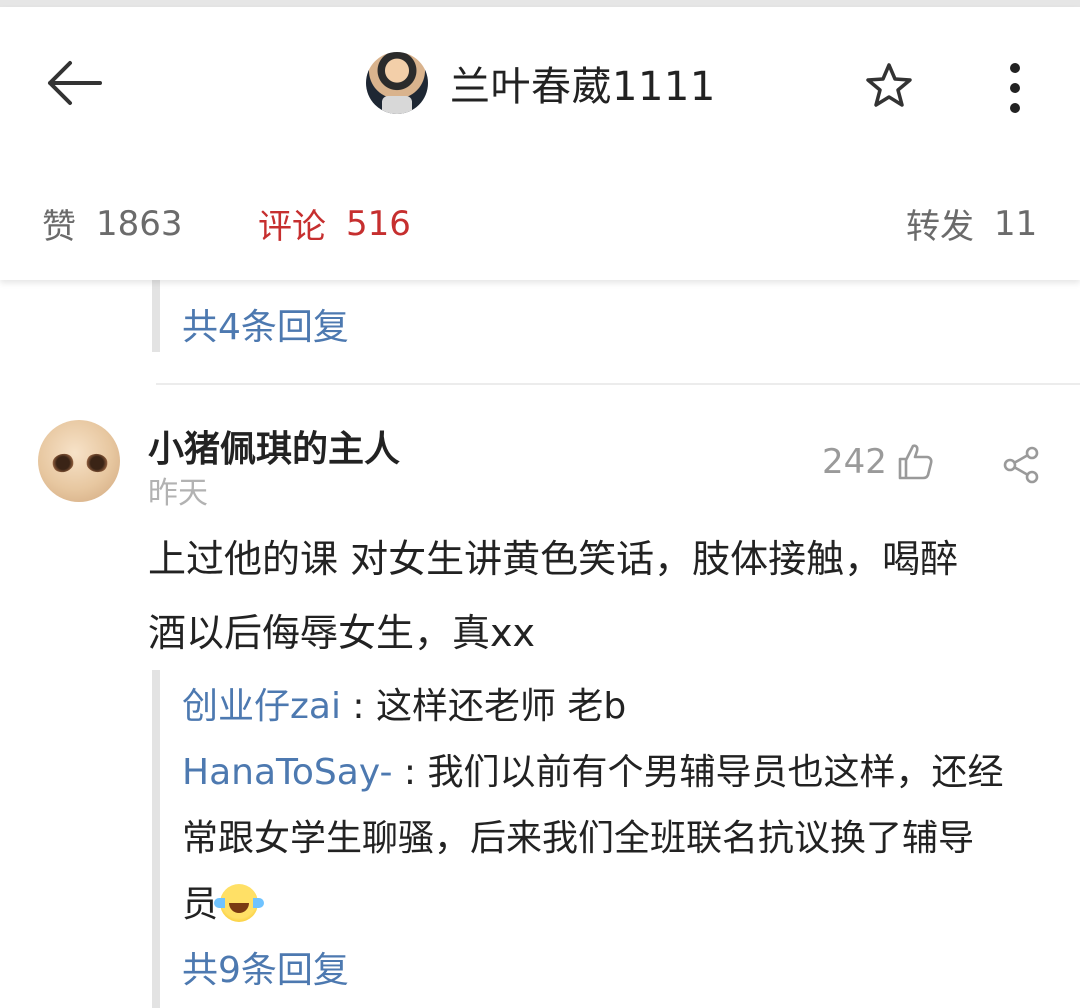 The image size is (1080, 1008). I want to click on reply-text: 员, so click(200, 904).